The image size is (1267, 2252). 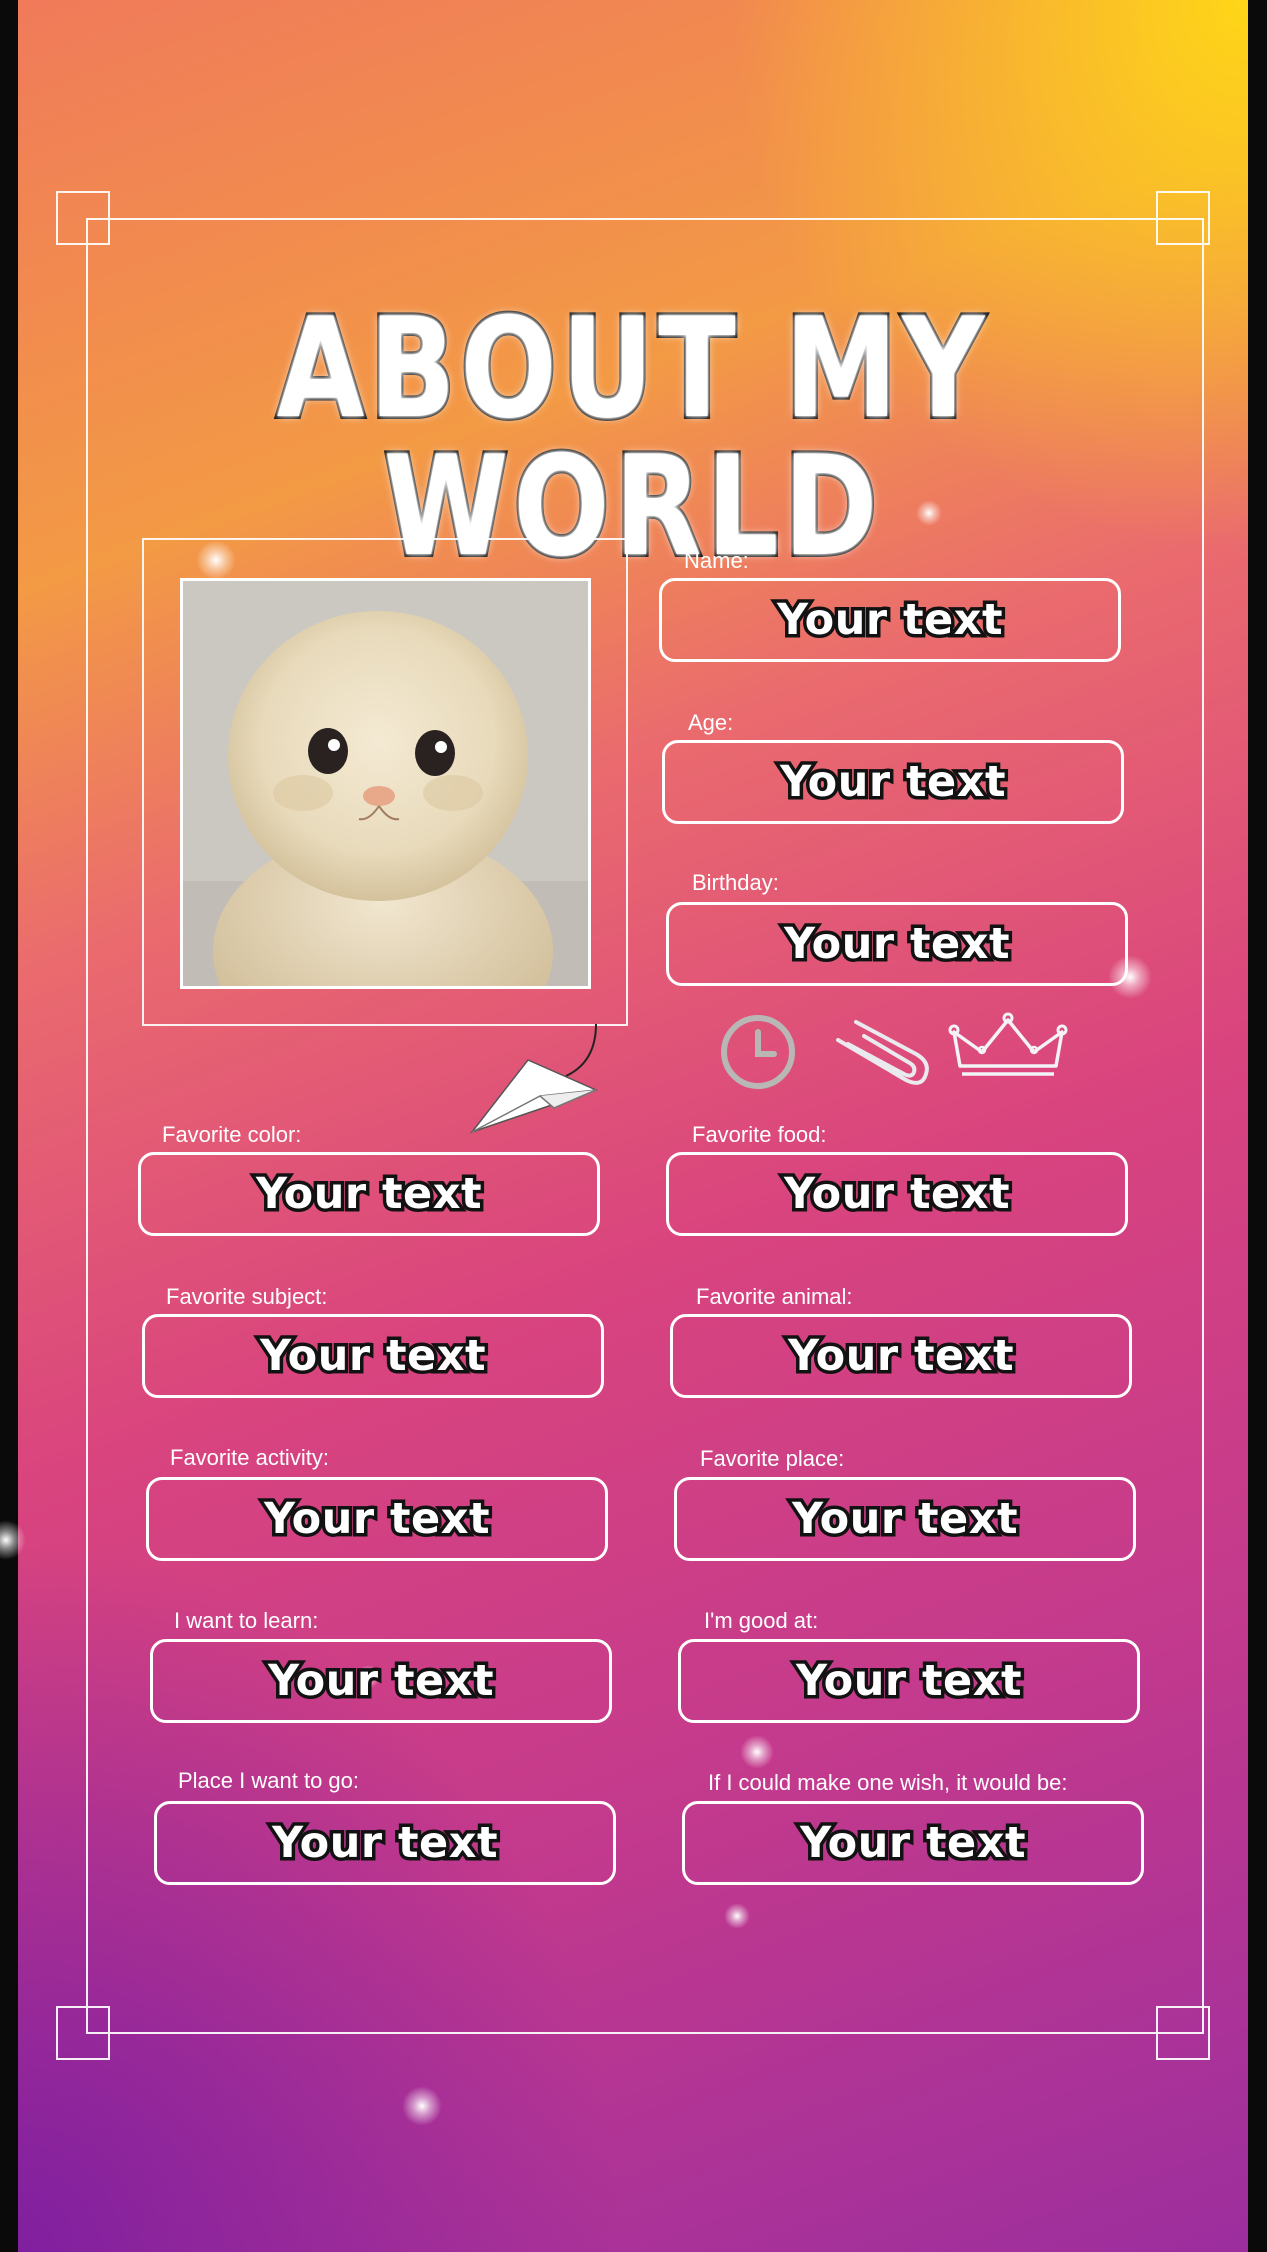 I want to click on want-to-learn-label: I want to learn:, so click(x=246, y=1620).